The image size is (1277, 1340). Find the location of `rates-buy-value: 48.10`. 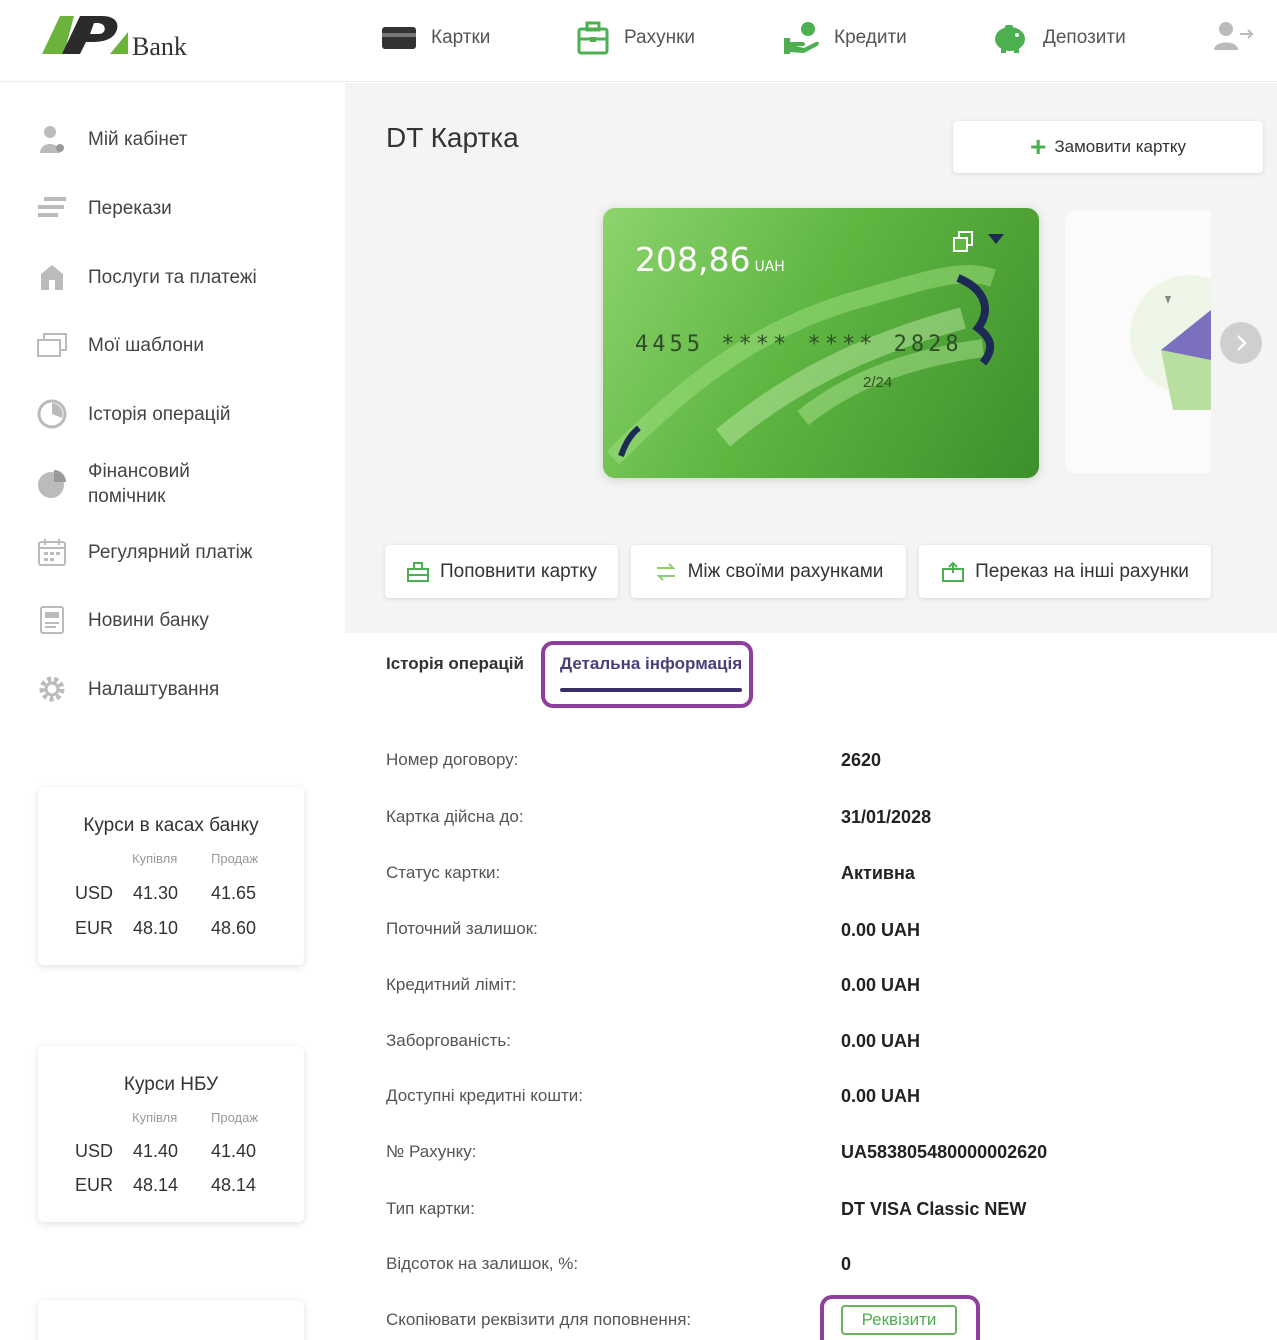

rates-buy-value: 48.10 is located at coordinates (156, 928).